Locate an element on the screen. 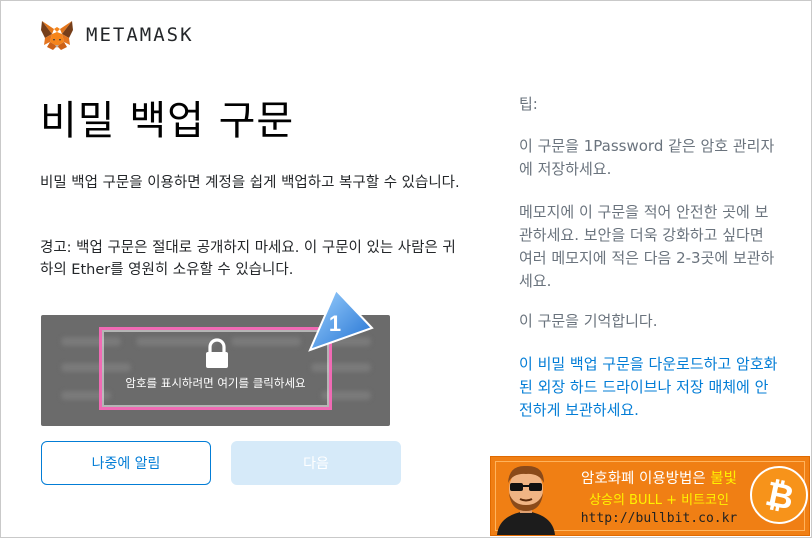 Image resolution: width=812 pixels, height=538 pixels. tips-title: 팁: is located at coordinates (528, 104).